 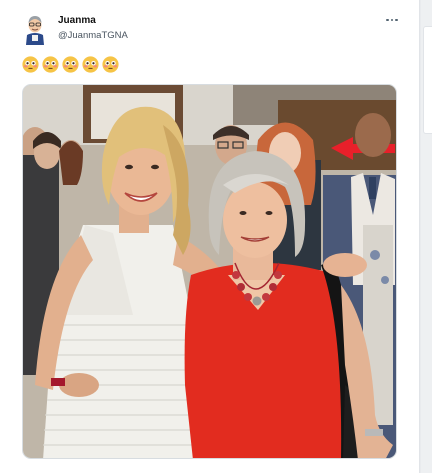 I want to click on display-name: Juanma, so click(x=77, y=20).